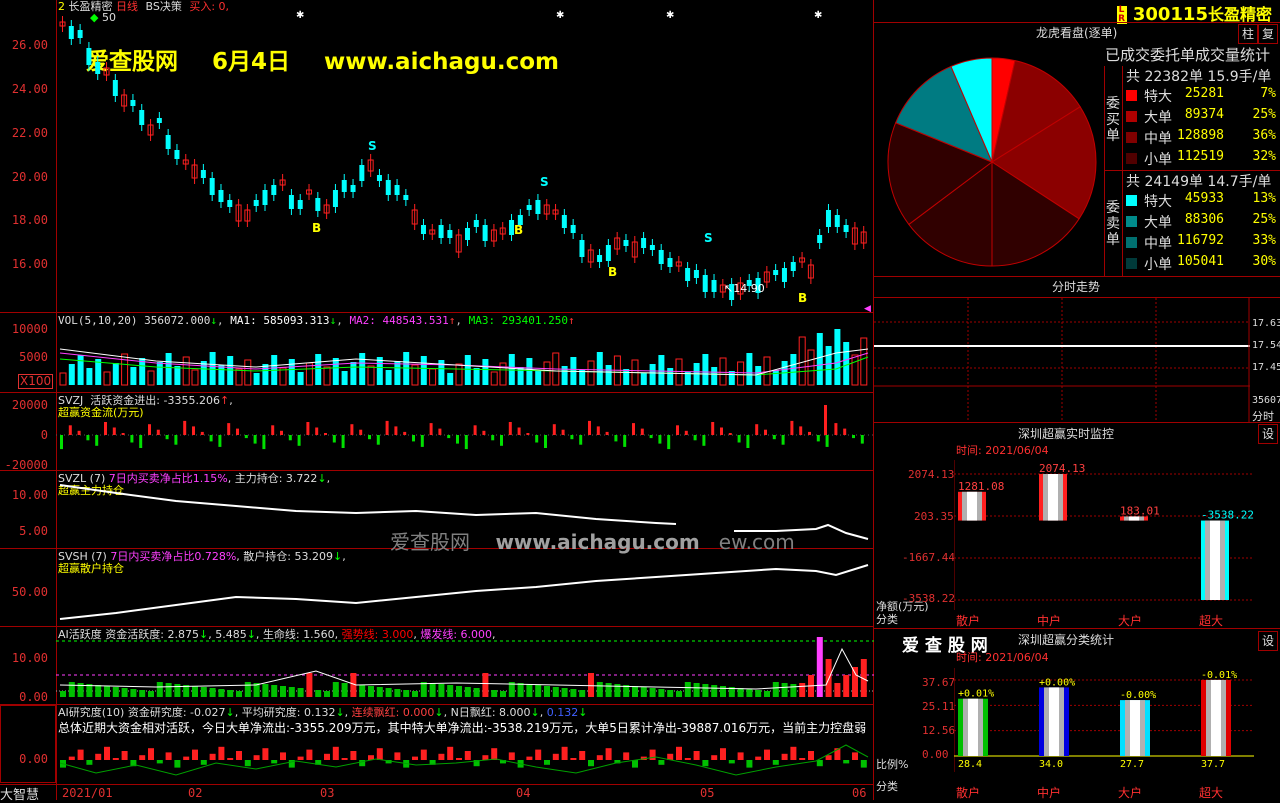  What do you see at coordinates (1104, 720) in the screenshot?
I see `class-bar-chart: +0.01% 28.4 +0.00% 34.0 -0.00% 27.7 -0.01% 37.7` at bounding box center [1104, 720].